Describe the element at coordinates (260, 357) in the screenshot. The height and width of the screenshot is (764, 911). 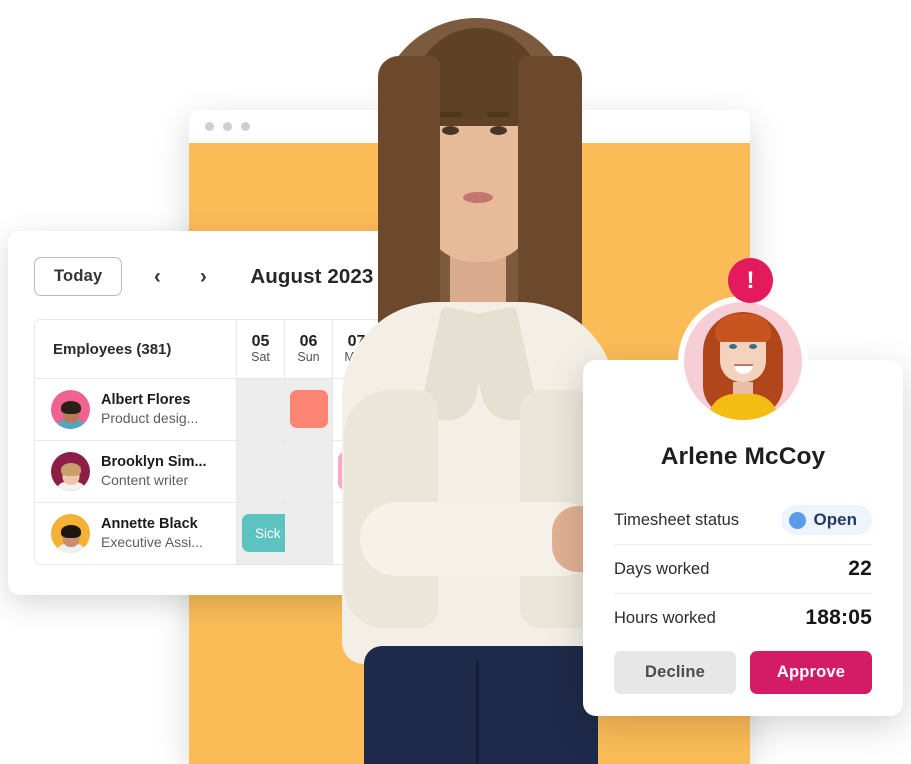
I see `day-weekday: Sat` at that location.